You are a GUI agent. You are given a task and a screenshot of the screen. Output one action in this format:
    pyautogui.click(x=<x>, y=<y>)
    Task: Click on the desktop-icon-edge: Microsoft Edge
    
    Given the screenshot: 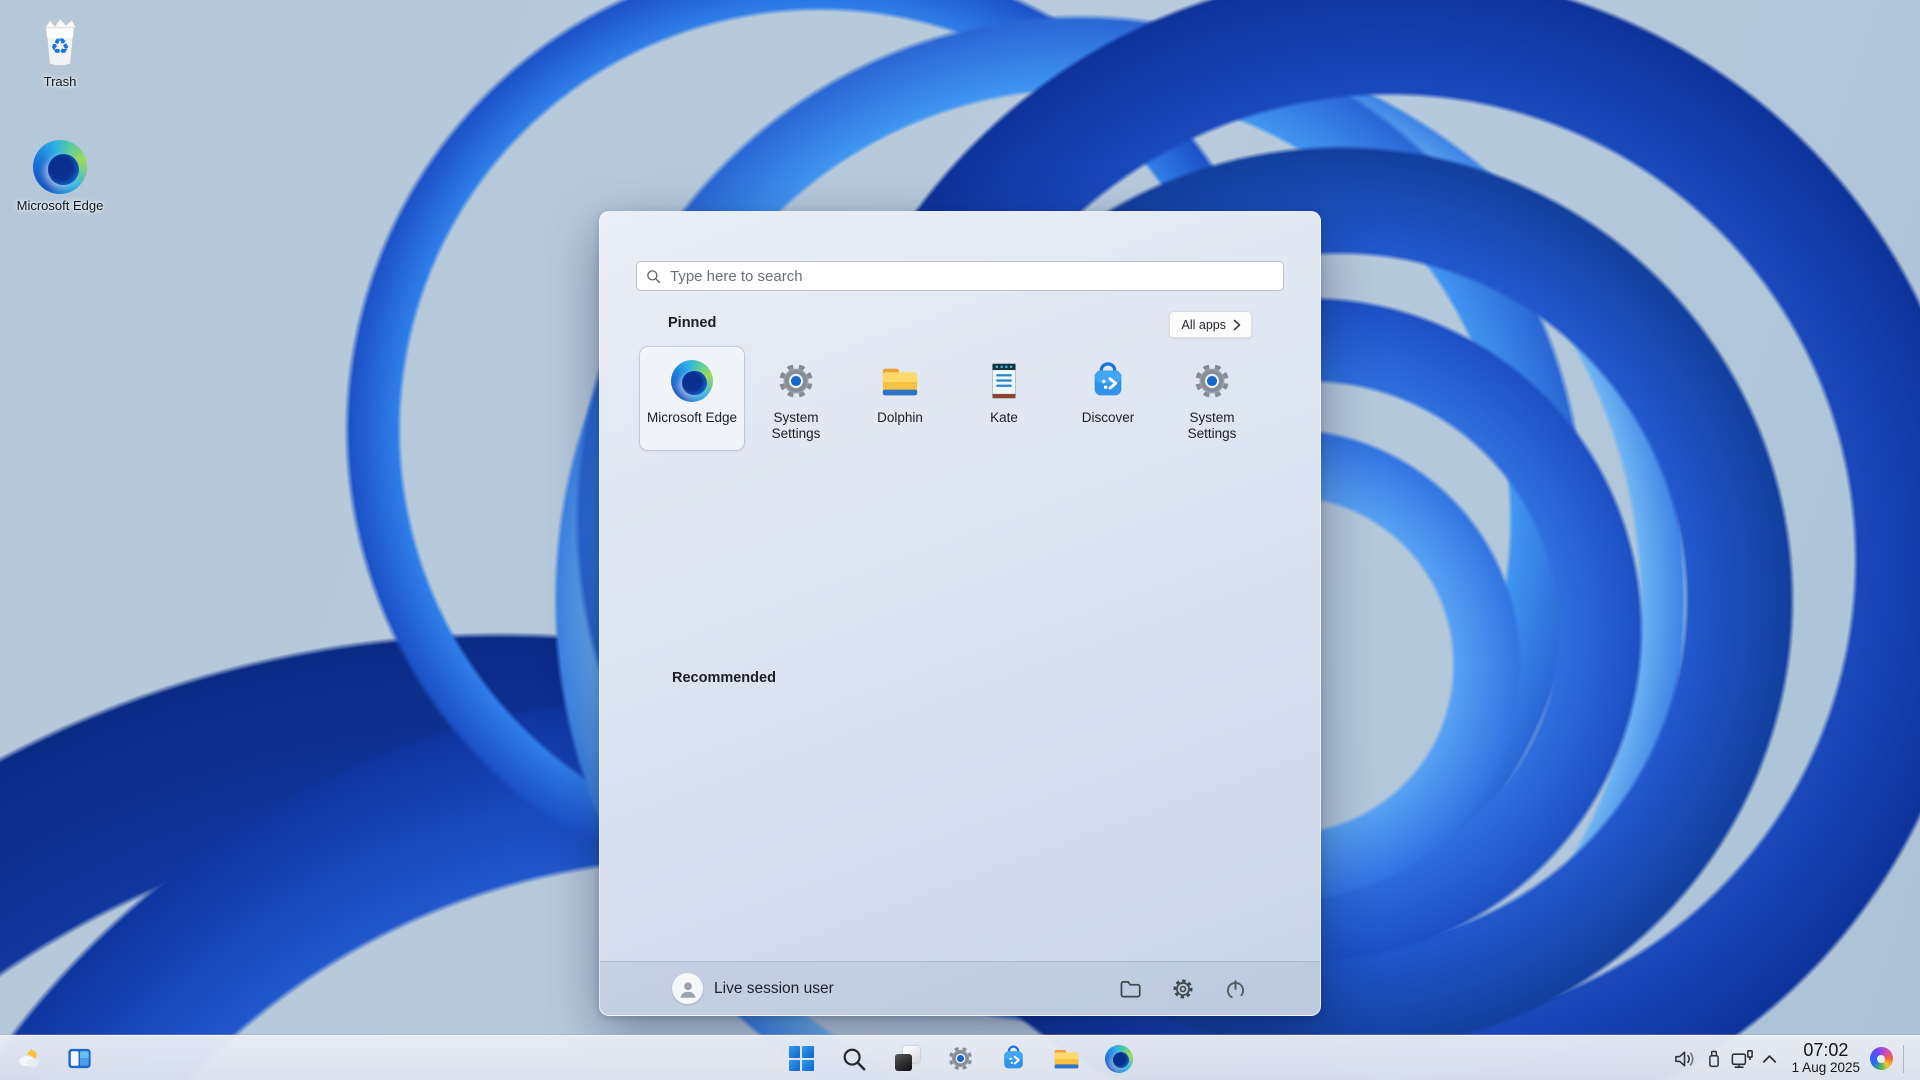 What is the action you would take?
    pyautogui.click(x=60, y=177)
    